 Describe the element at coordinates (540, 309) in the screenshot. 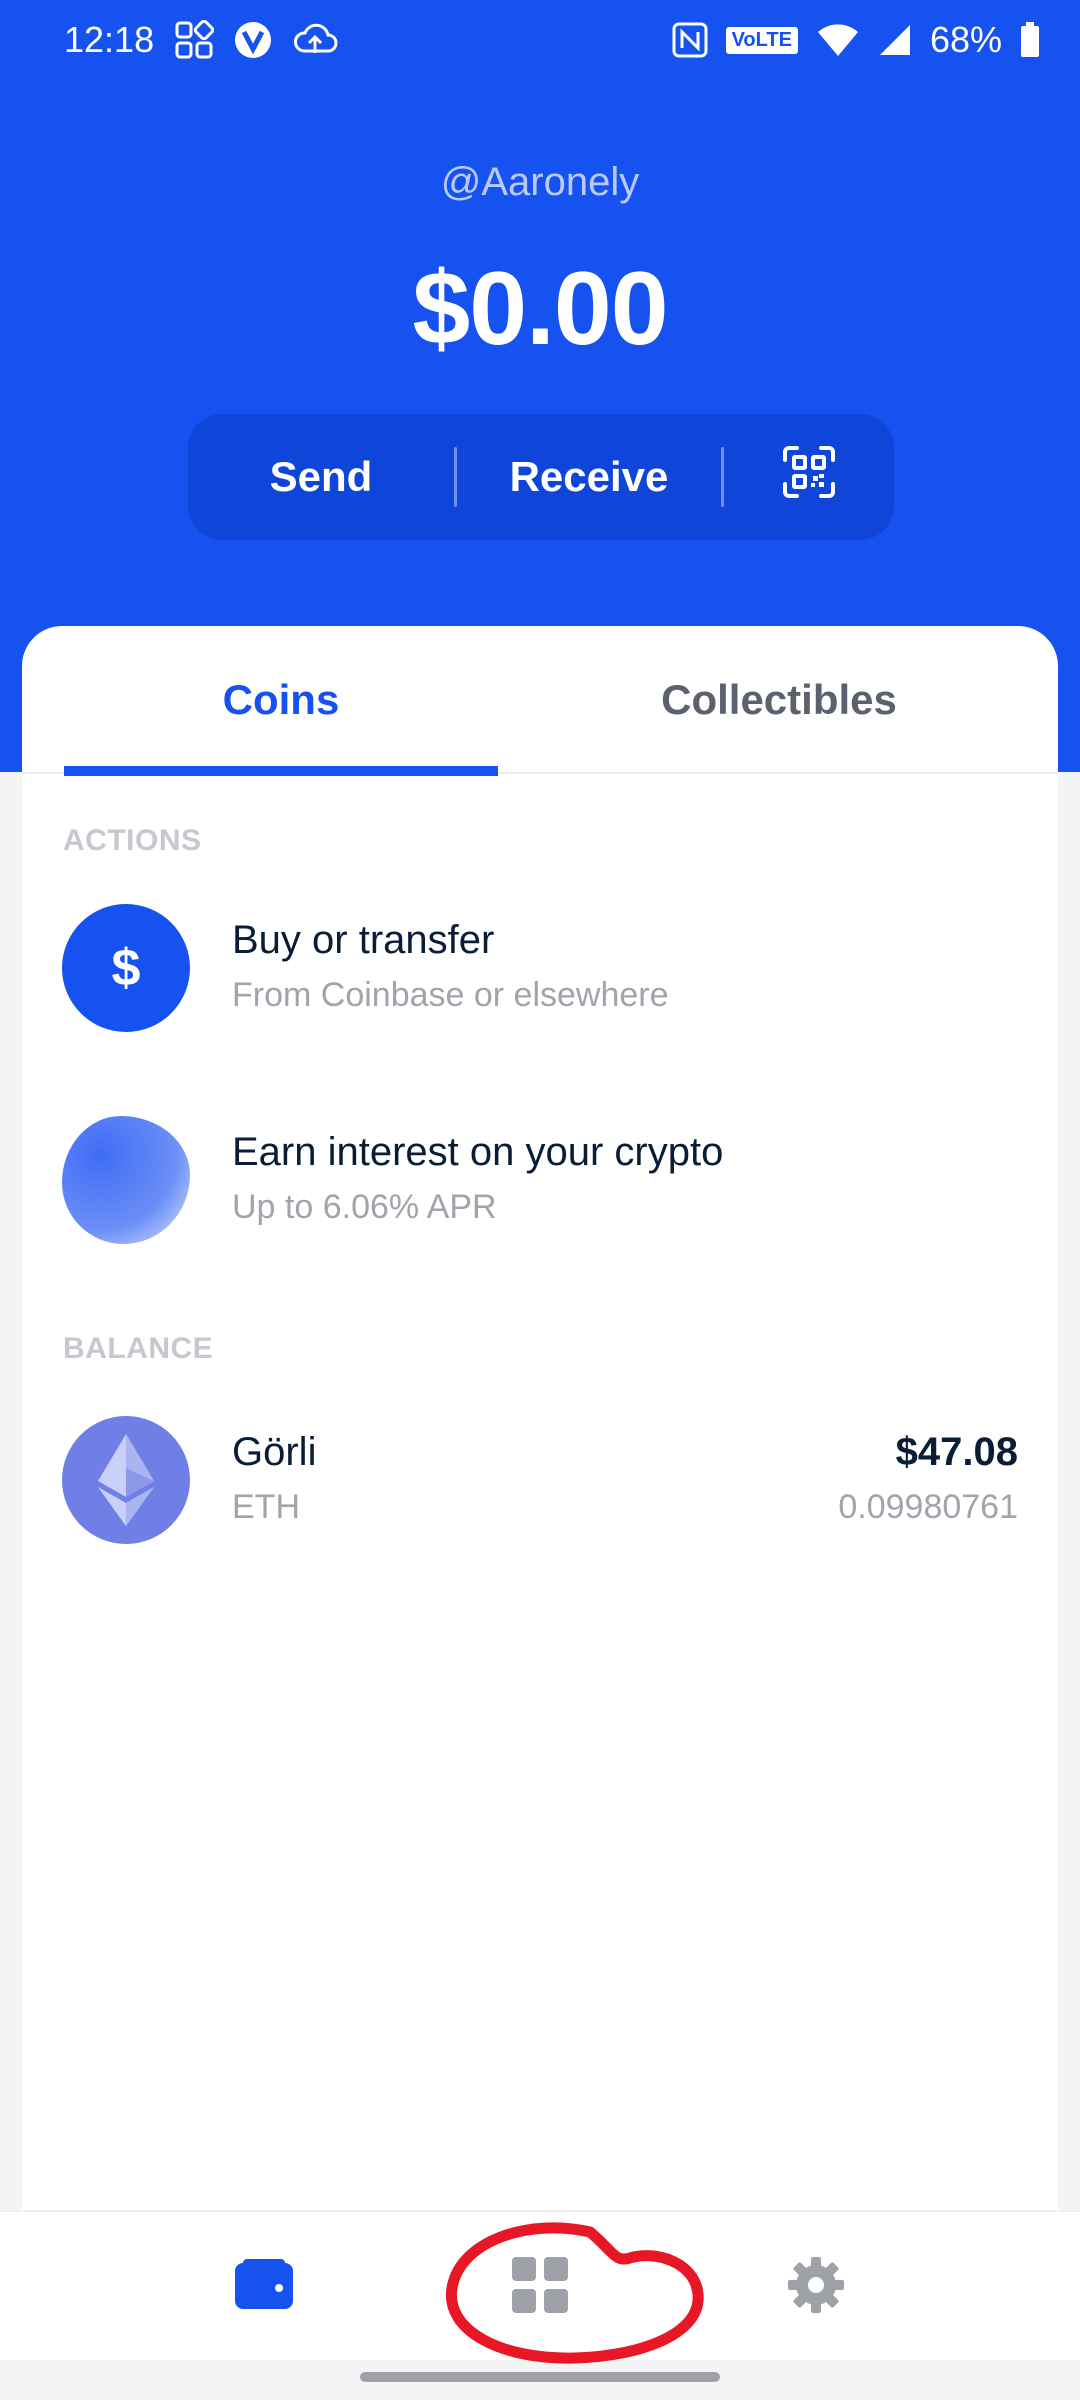

I see `total-balance: $0.00` at that location.